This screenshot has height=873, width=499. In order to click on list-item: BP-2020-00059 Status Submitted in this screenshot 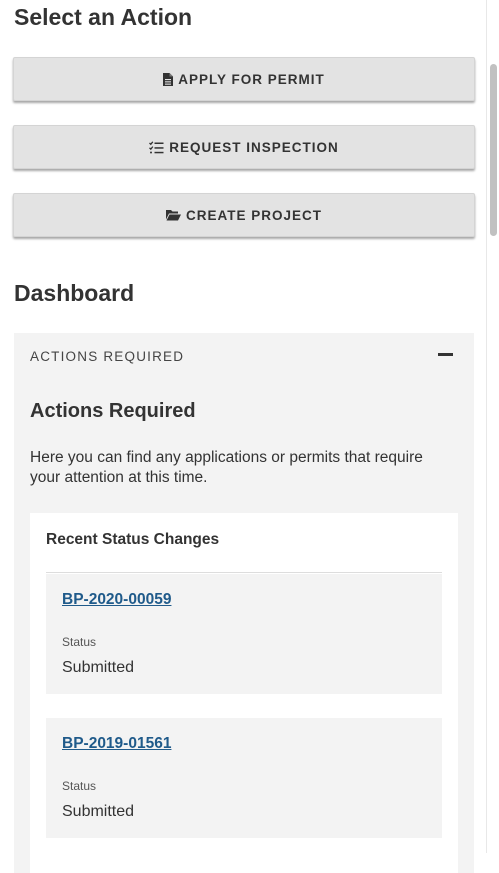, I will do `click(244, 634)`.